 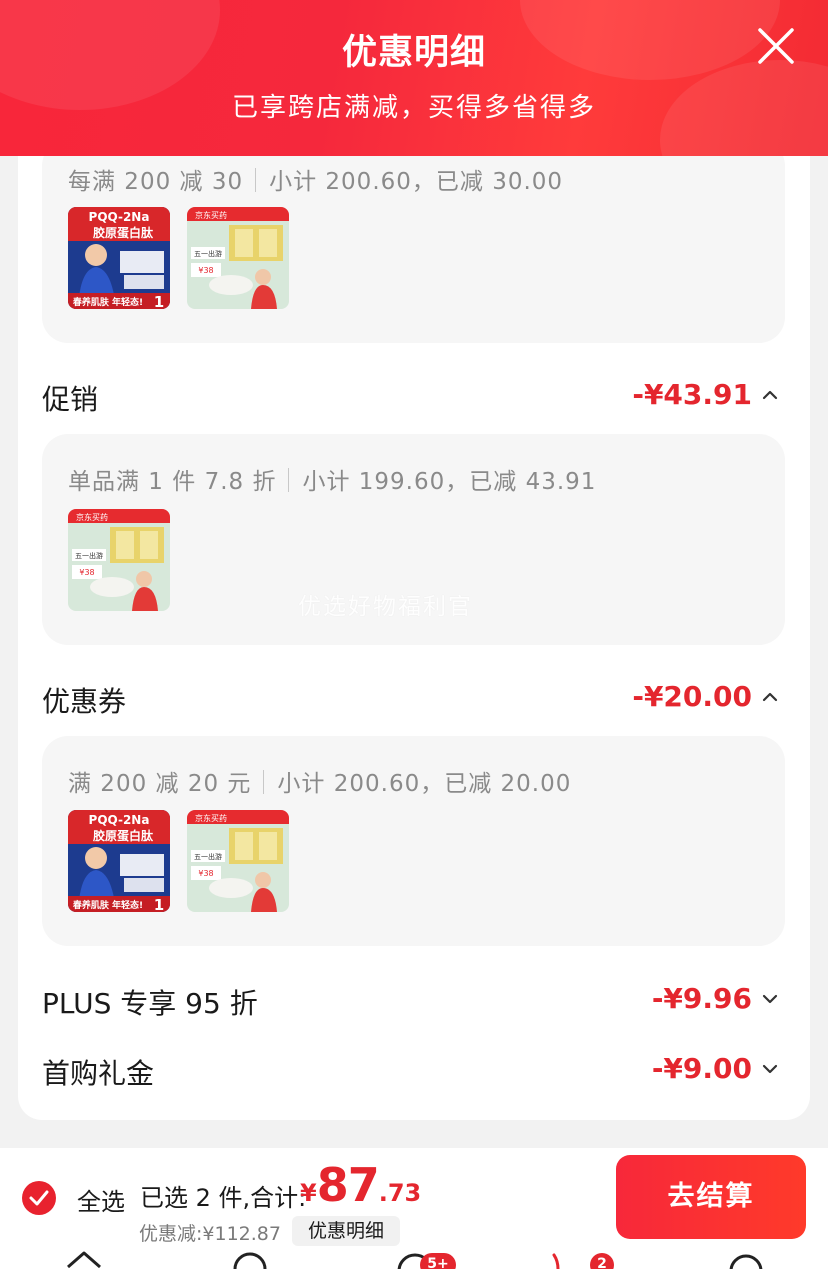 I want to click on summary-text: 小计 200.60，已减 30.00, so click(x=416, y=182).